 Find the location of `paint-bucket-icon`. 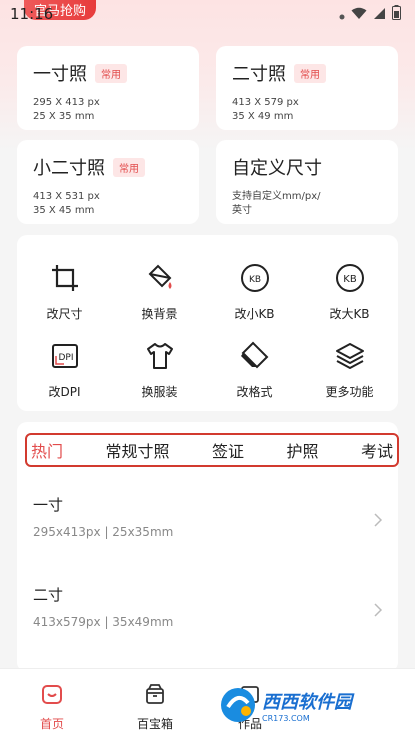

paint-bucket-icon is located at coordinates (160, 278).